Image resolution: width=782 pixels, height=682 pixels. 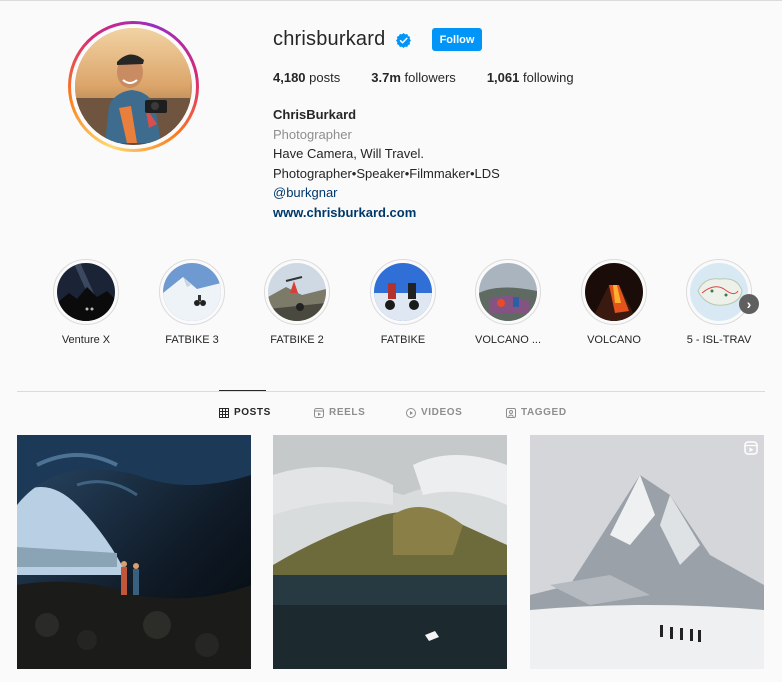 I want to click on play-icon, so click(x=411, y=412).